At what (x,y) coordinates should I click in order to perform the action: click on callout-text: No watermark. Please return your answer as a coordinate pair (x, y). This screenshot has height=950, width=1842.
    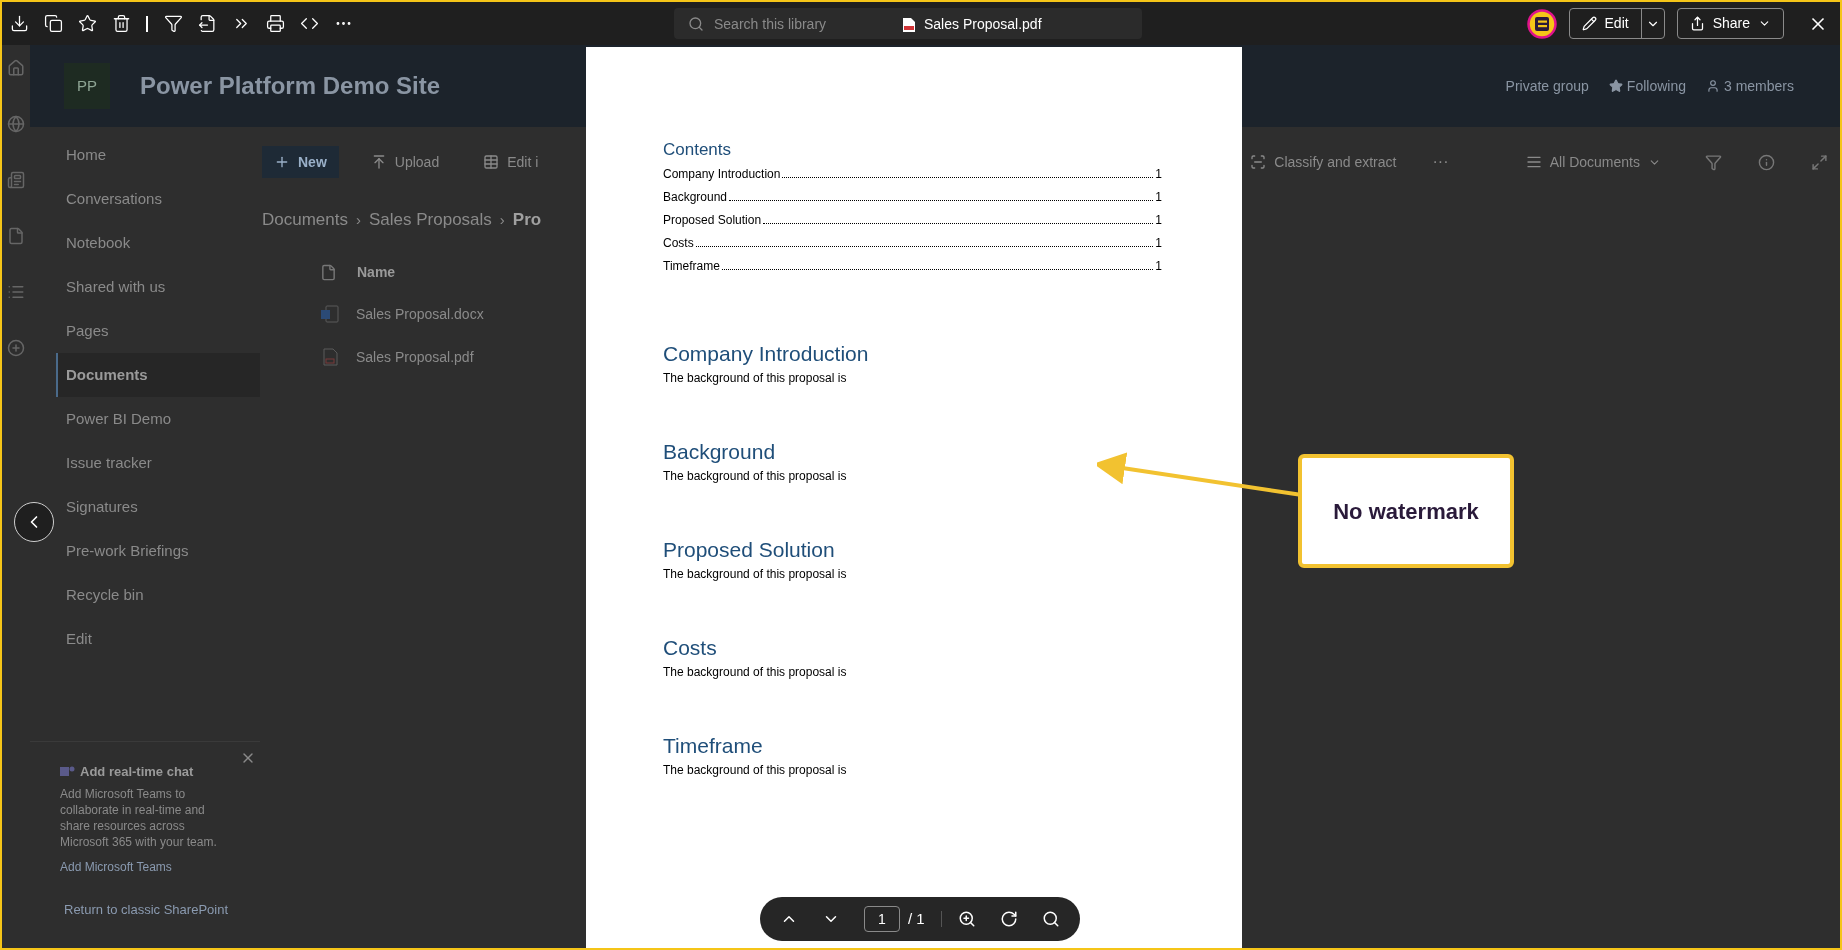
    Looking at the image, I should click on (1406, 511).